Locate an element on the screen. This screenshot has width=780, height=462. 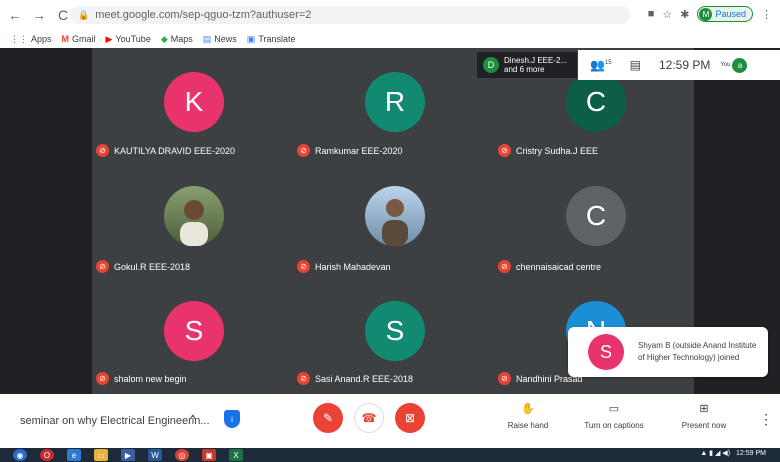
participant-label: ⊘ shalom new begin is located at coordinates (141, 378).